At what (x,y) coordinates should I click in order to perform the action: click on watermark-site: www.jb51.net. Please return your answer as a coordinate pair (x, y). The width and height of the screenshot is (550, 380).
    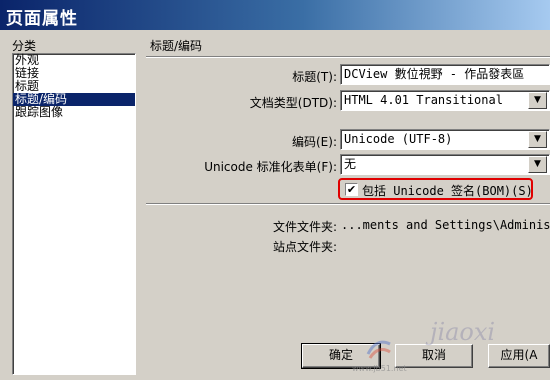
    Looking at the image, I should click on (379, 368).